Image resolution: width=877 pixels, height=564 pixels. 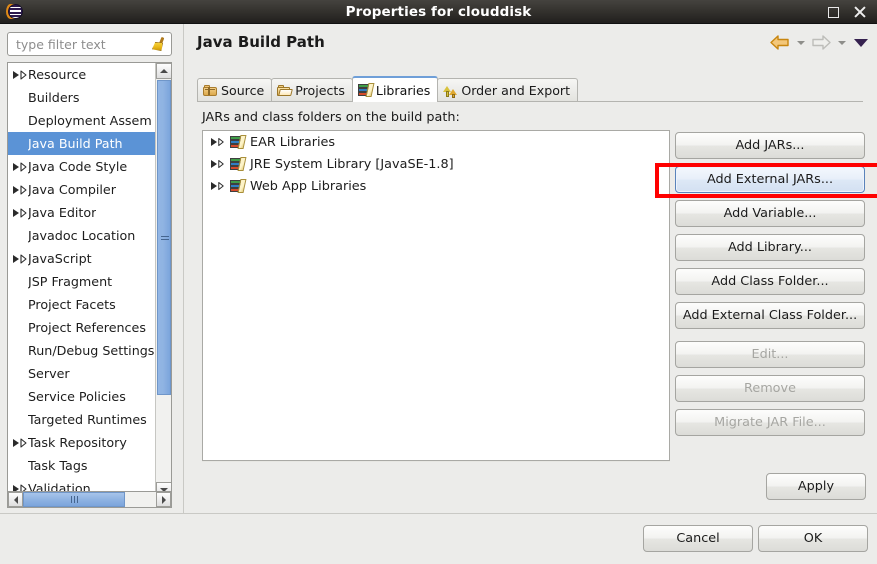 I want to click on sidebar-item-label: Java Compiler, so click(x=72, y=189).